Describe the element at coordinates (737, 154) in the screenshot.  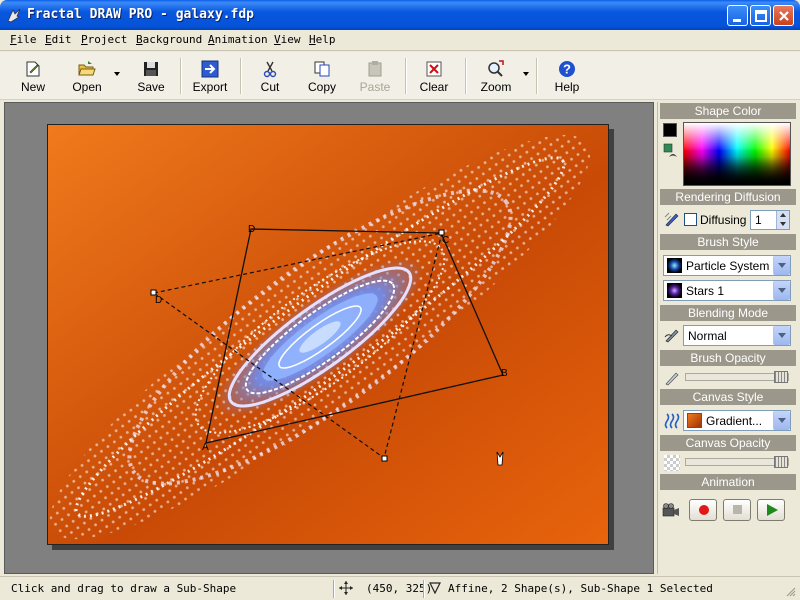
I see `color-picker-spectrum` at that location.